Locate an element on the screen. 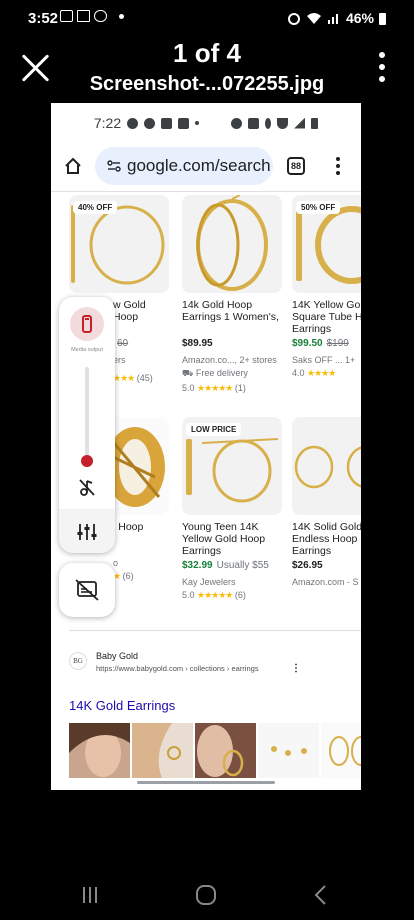  store-name: Amazon.com - S is located at coordinates (325, 582).